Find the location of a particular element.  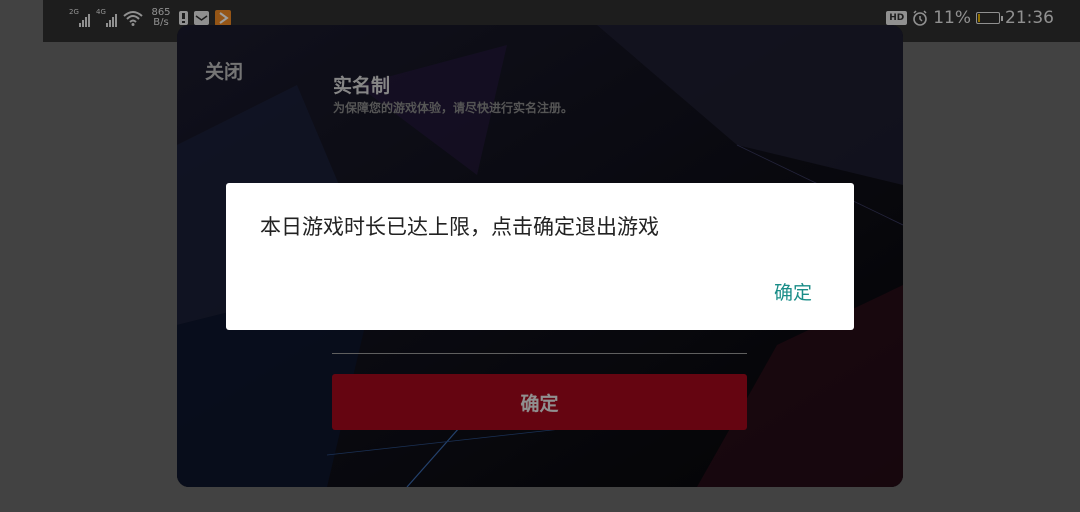

dialog-confirm-button: 确定 is located at coordinates (793, 291).